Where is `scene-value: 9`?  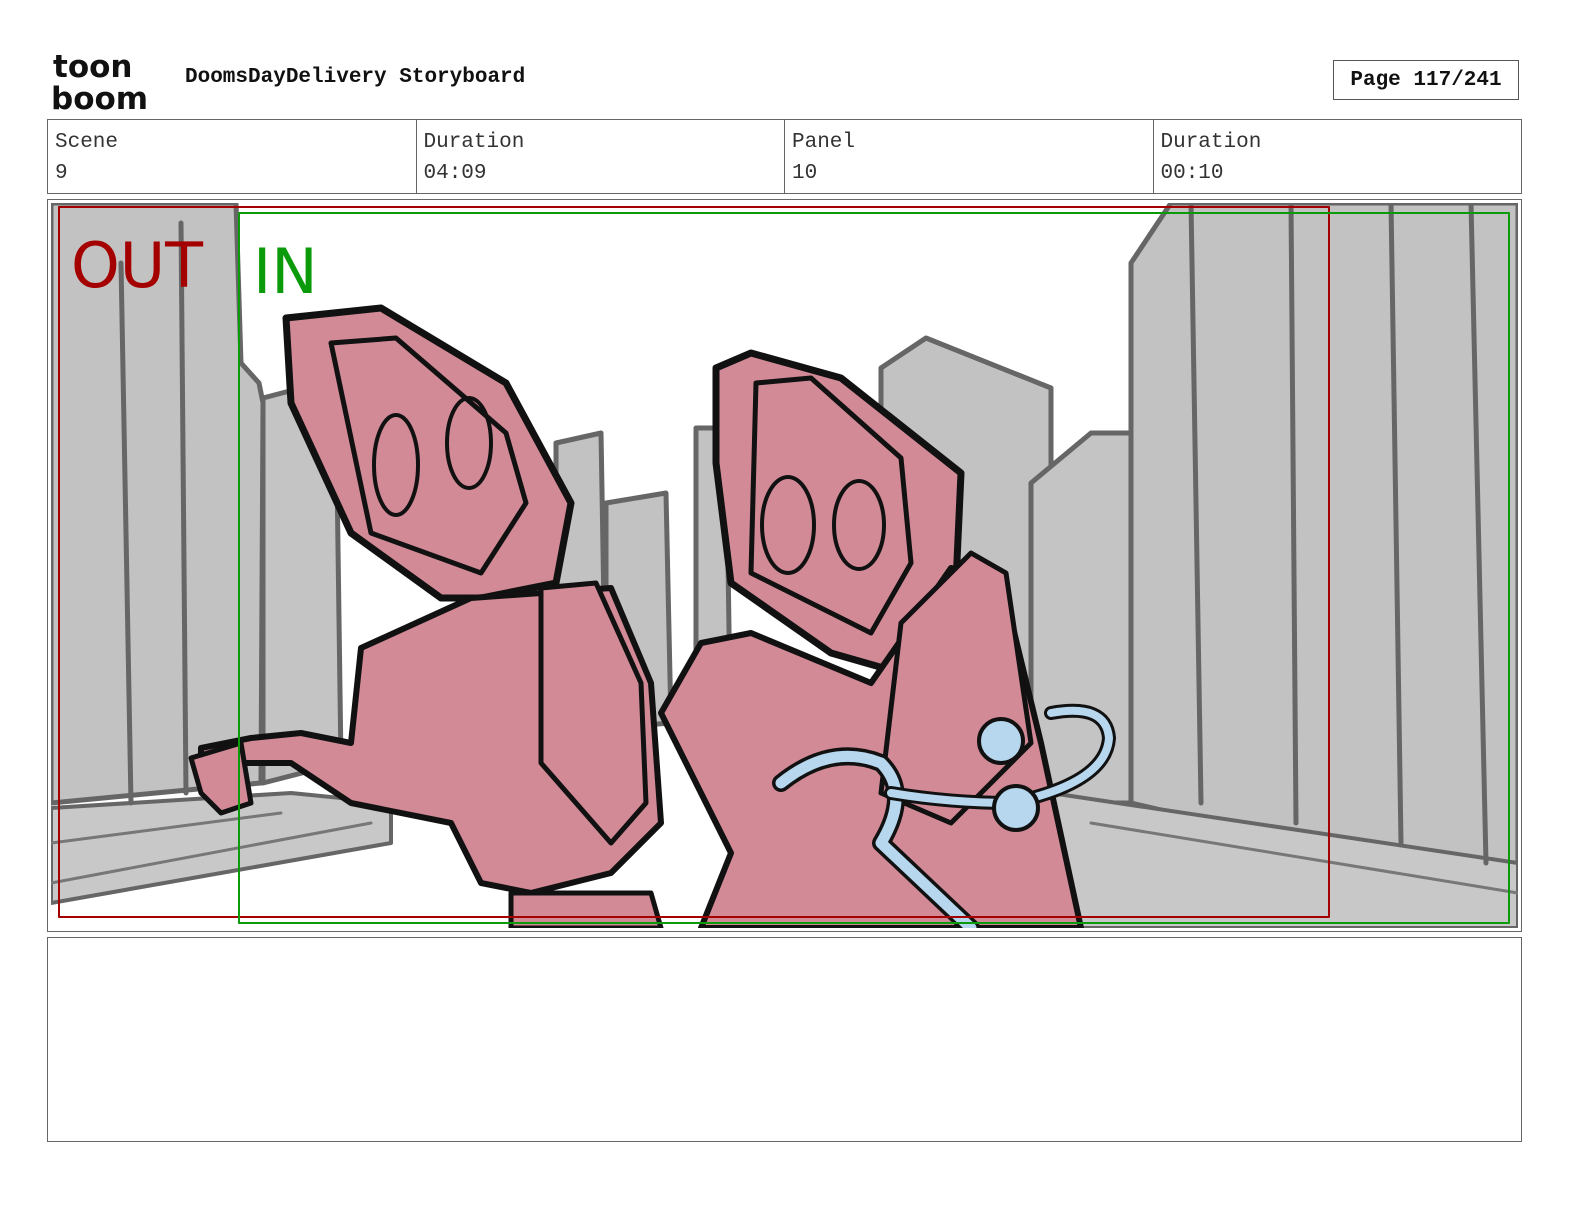 scene-value: 9 is located at coordinates (61, 173).